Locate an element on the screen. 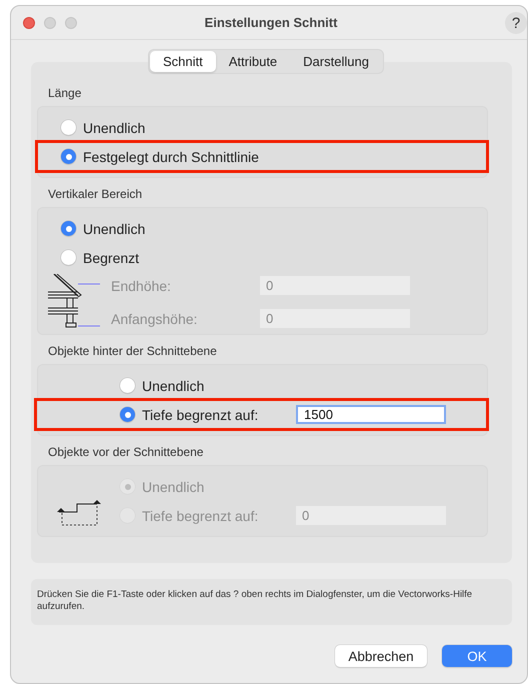  window-title: Einstellungen Schnitt is located at coordinates (271, 22).